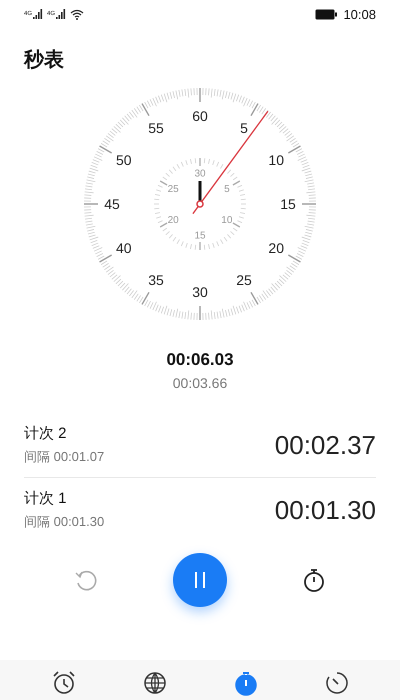  Describe the element at coordinates (200, 116) in the screenshot. I see `dial-number: 60` at that location.